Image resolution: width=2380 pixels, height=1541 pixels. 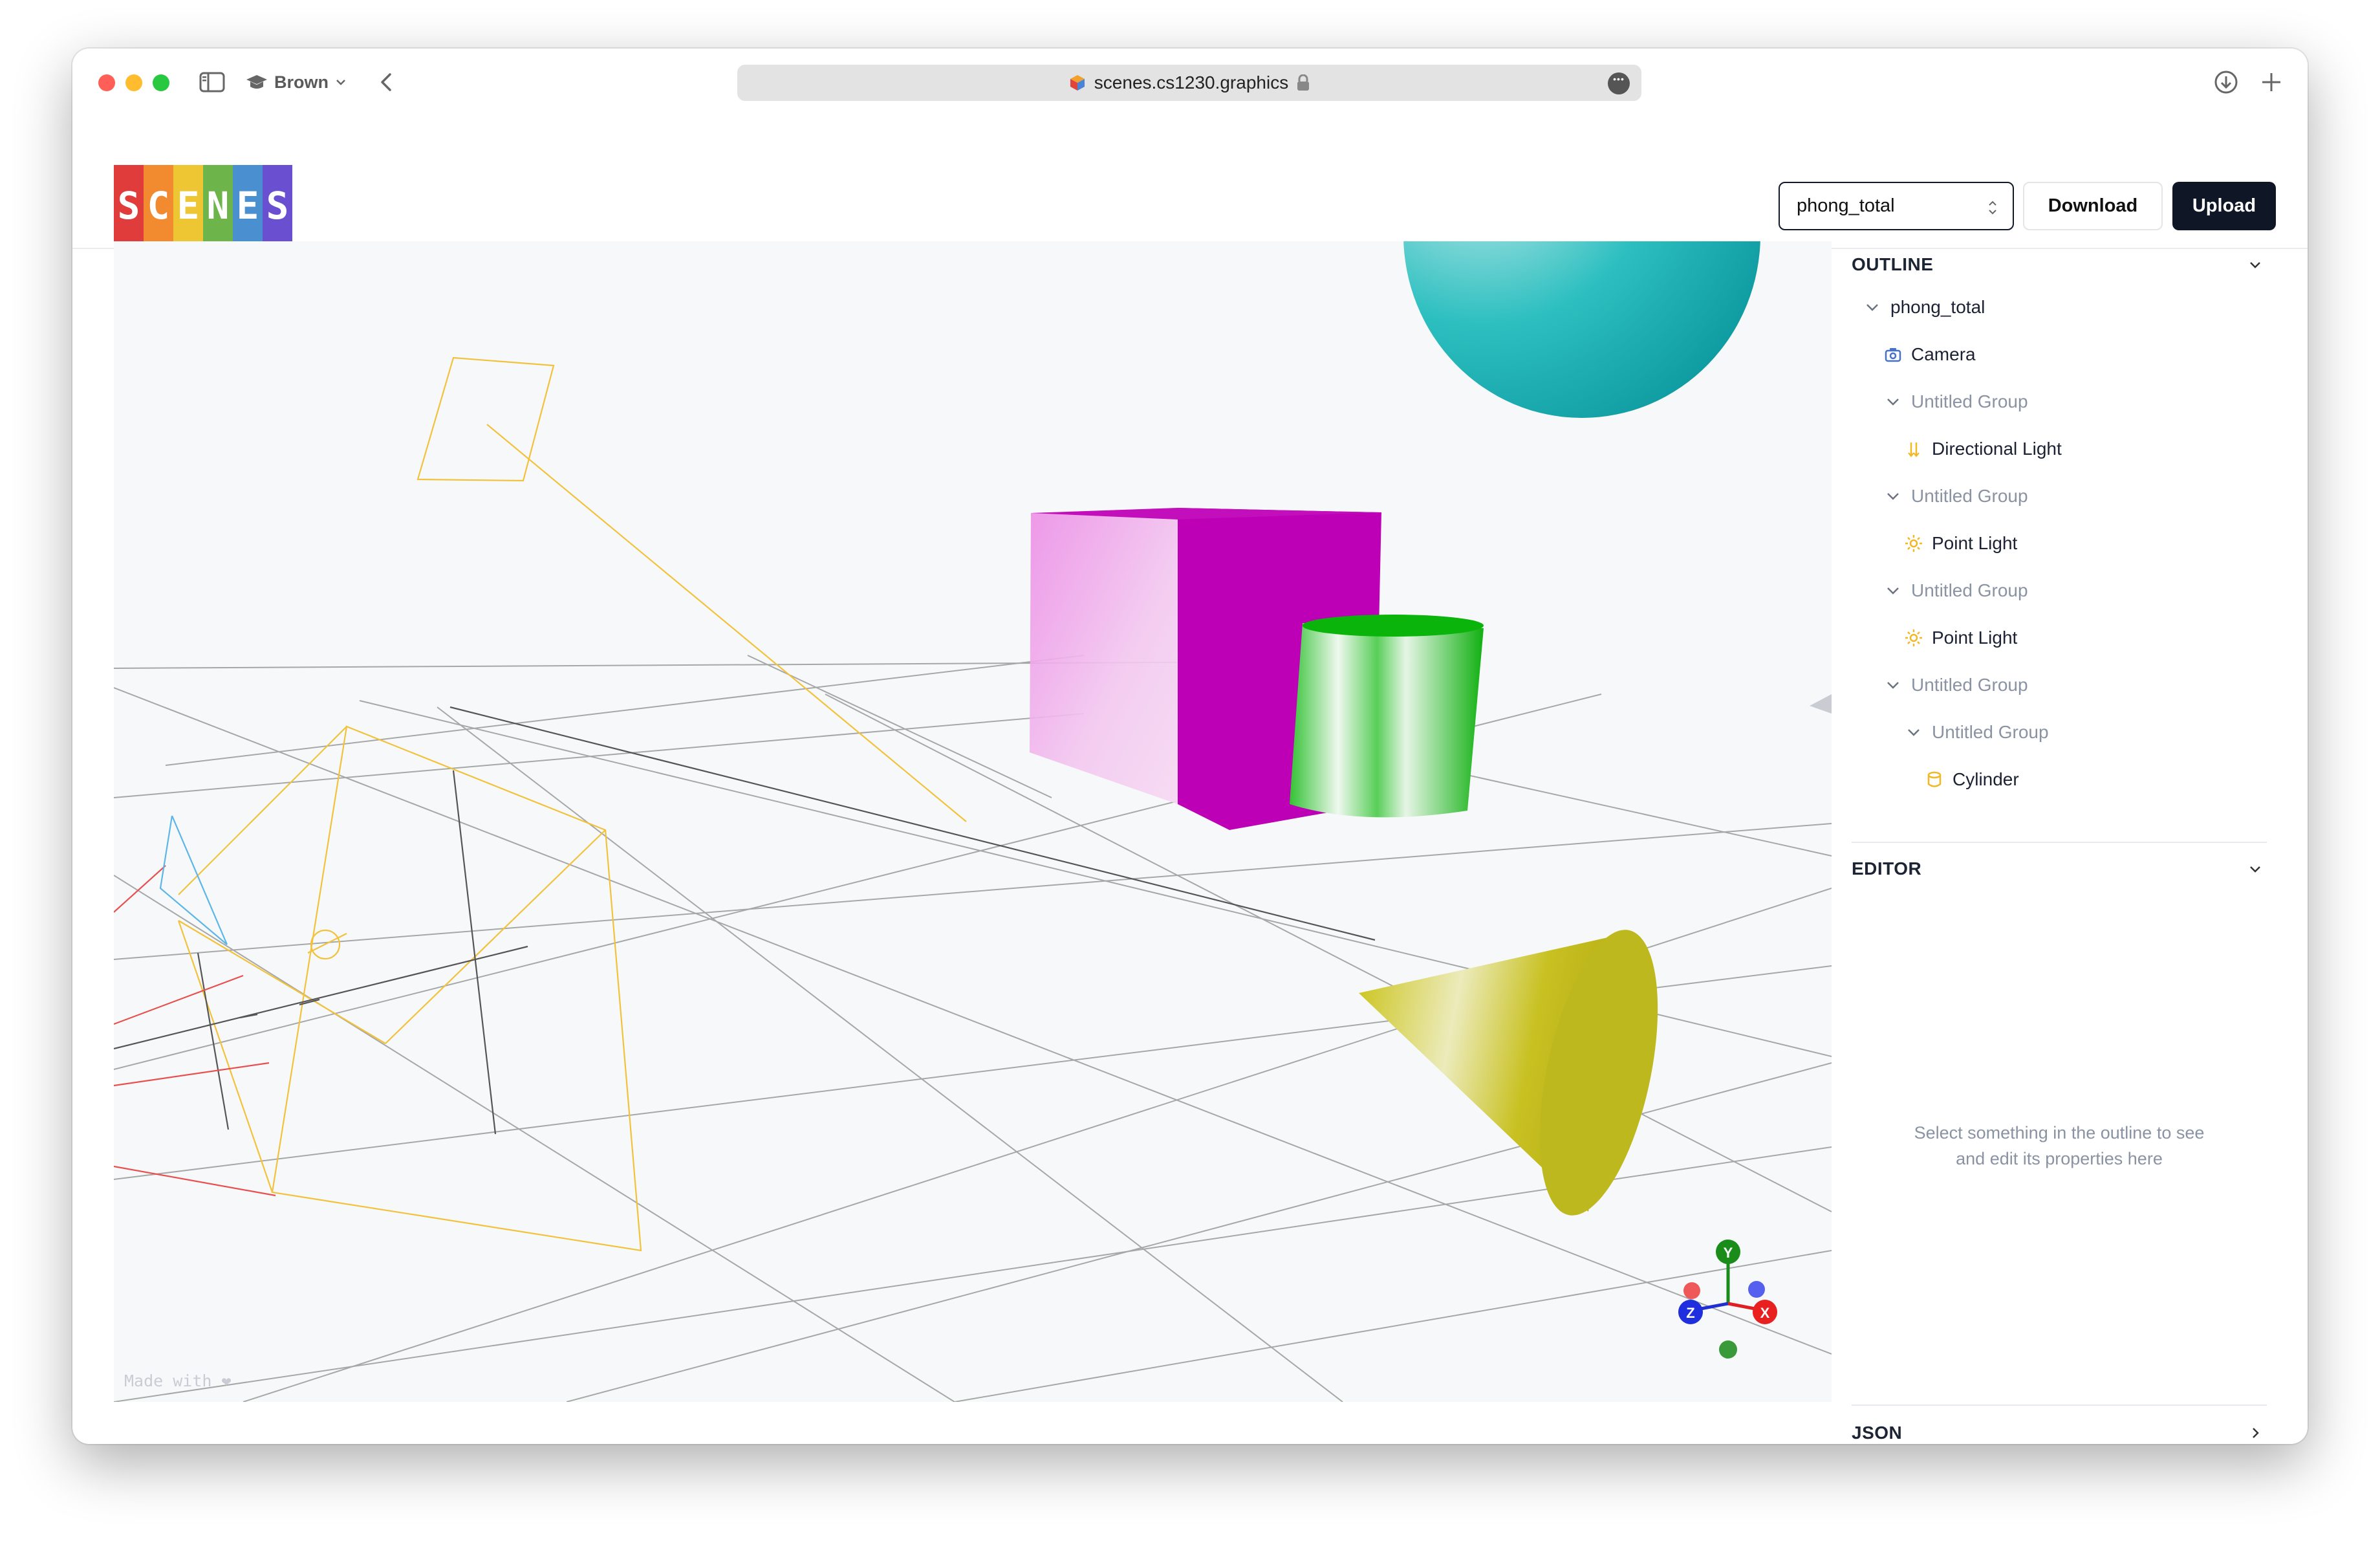 I want to click on outline-item-label: Camera, so click(x=1943, y=354).